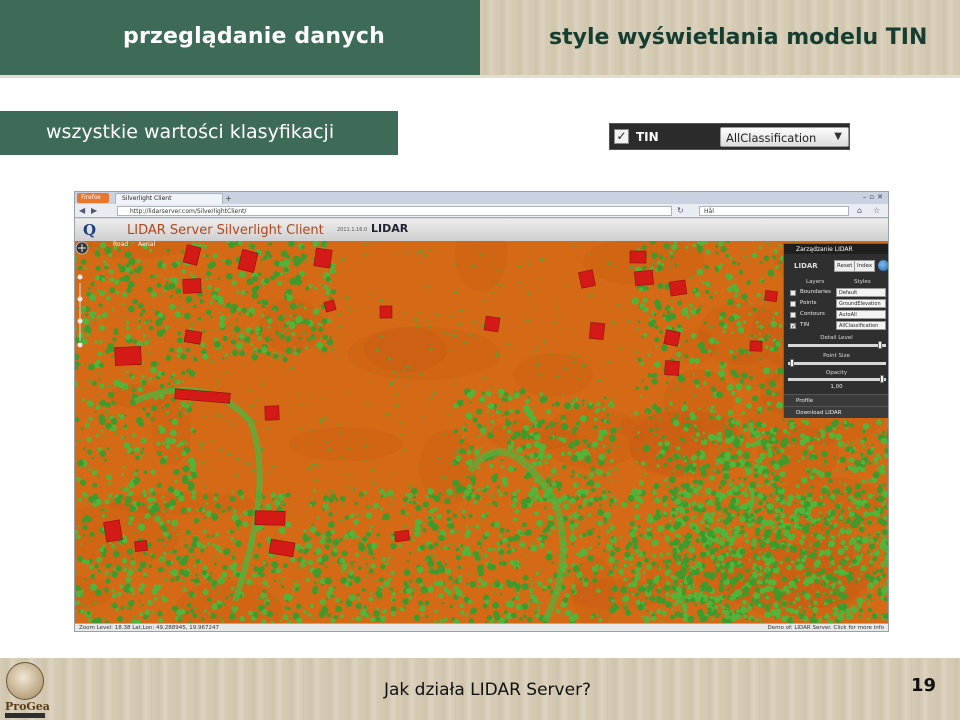  What do you see at coordinates (82, 301) in the screenshot?
I see `map-navigation-tools` at bounding box center [82, 301].